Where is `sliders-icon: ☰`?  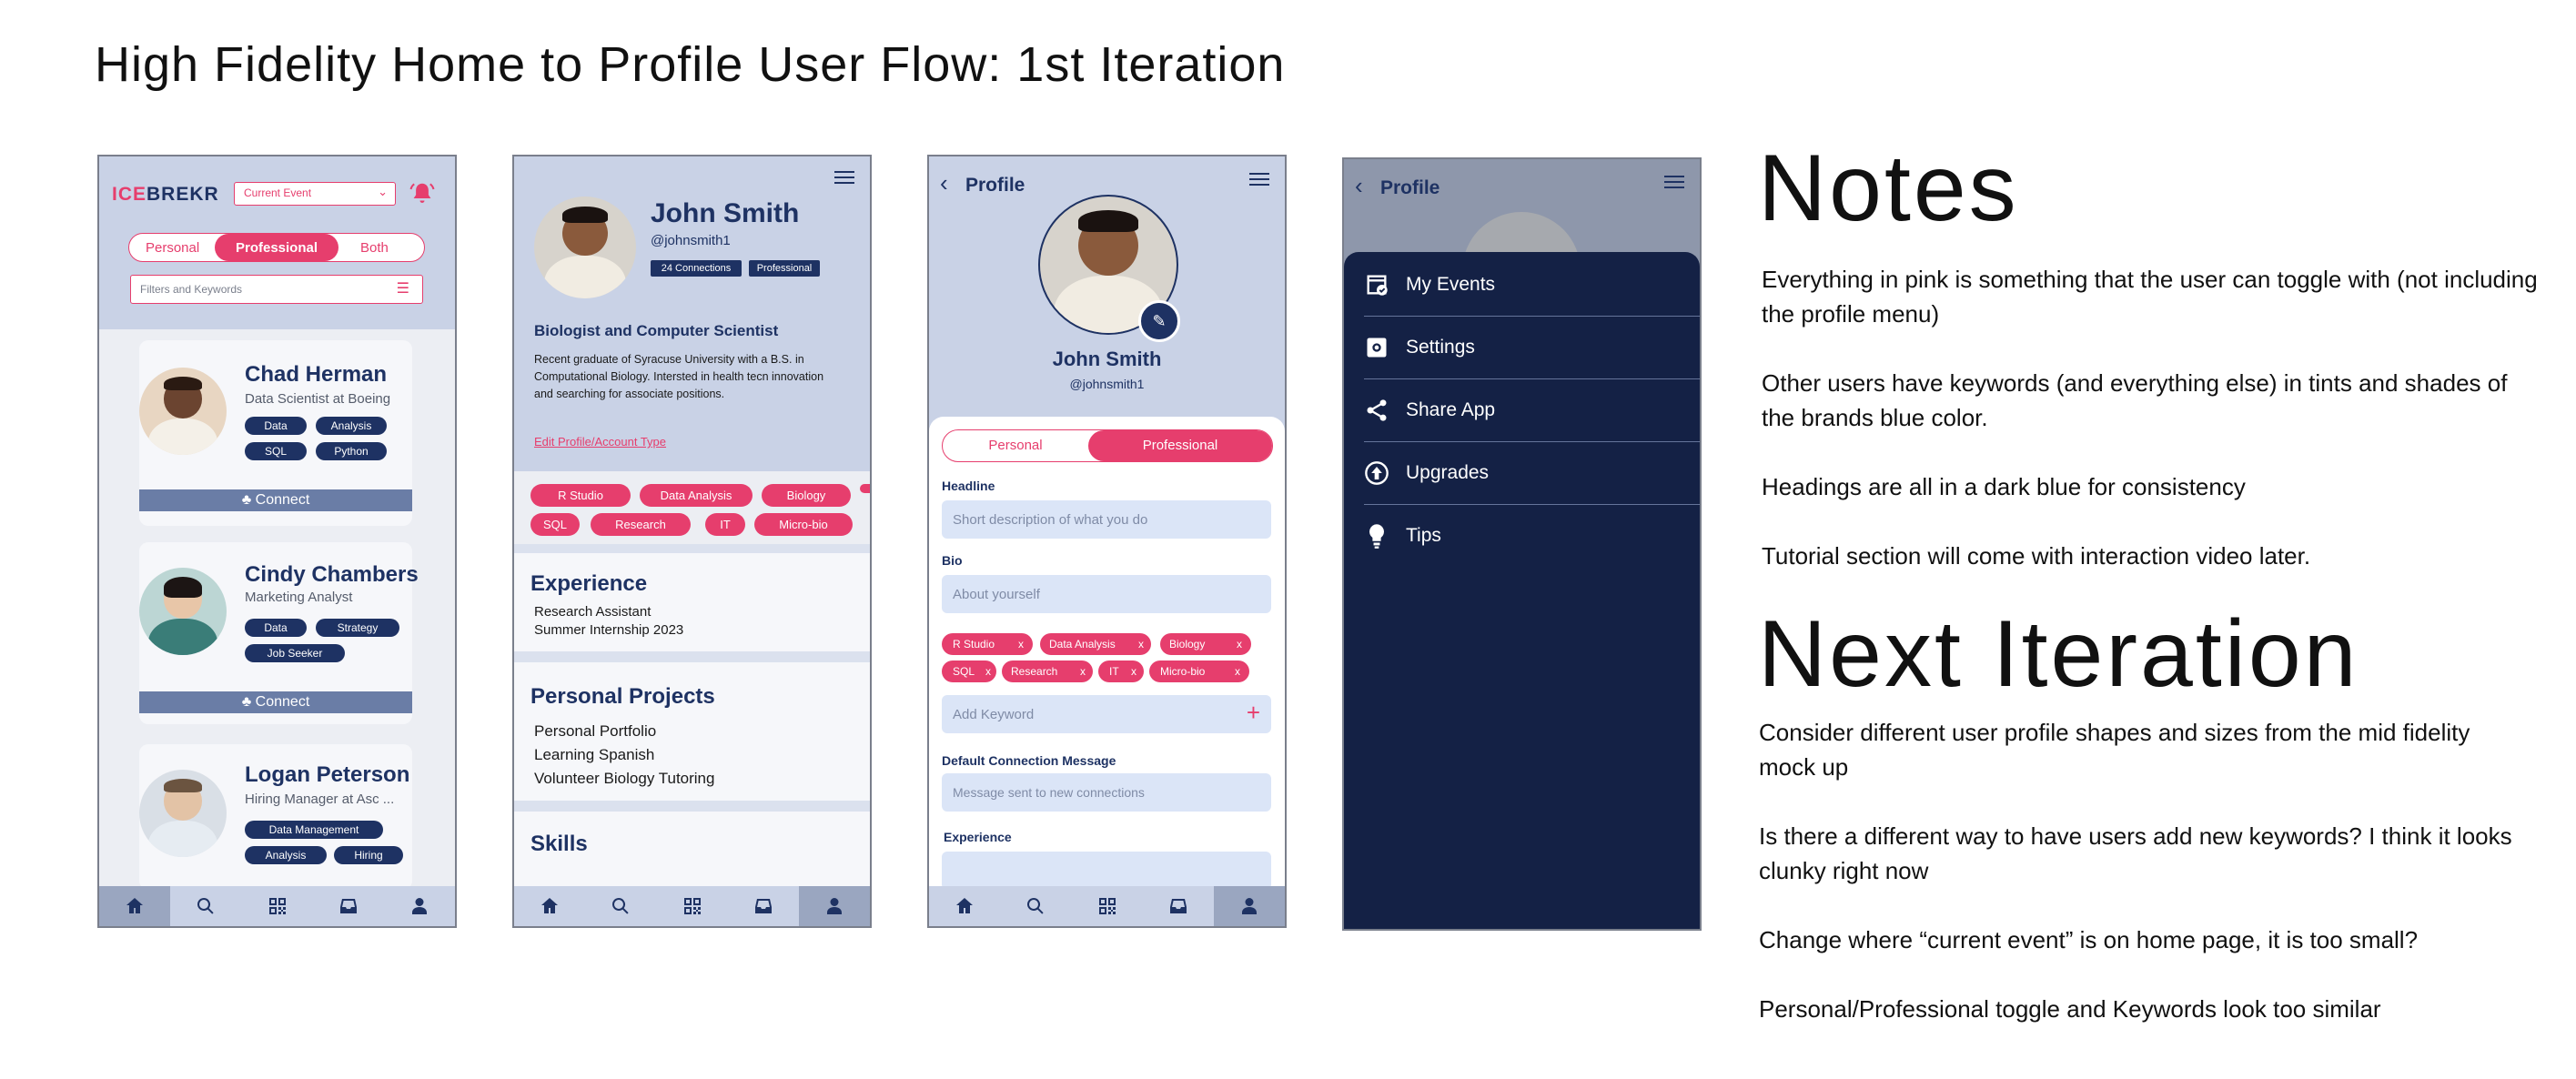 sliders-icon: ☰ is located at coordinates (403, 288).